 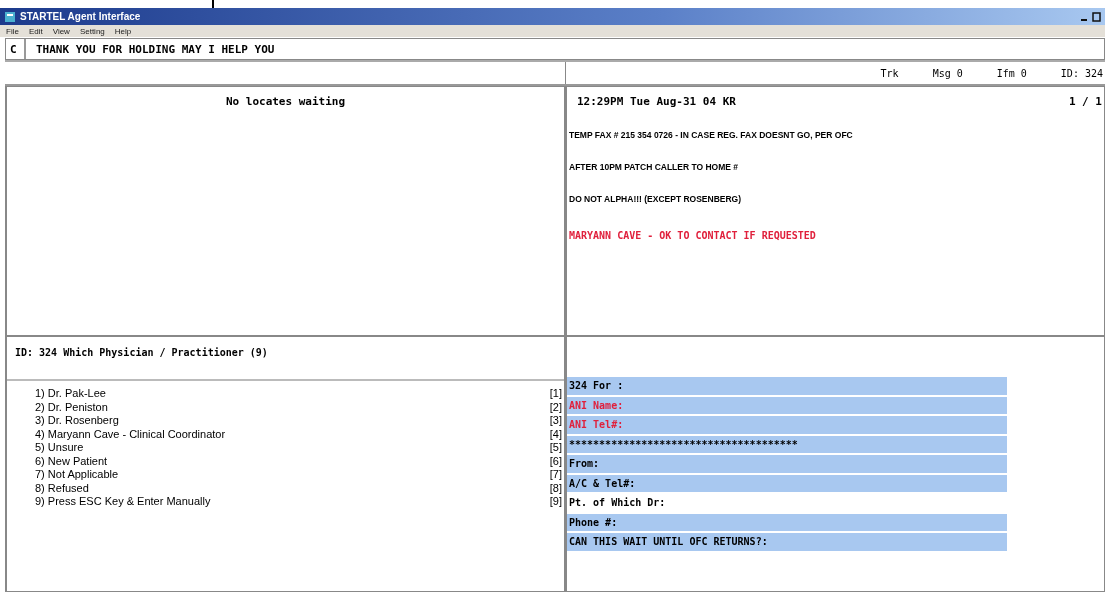 What do you see at coordinates (555, 475) in the screenshot?
I see `option-key: [7]` at bounding box center [555, 475].